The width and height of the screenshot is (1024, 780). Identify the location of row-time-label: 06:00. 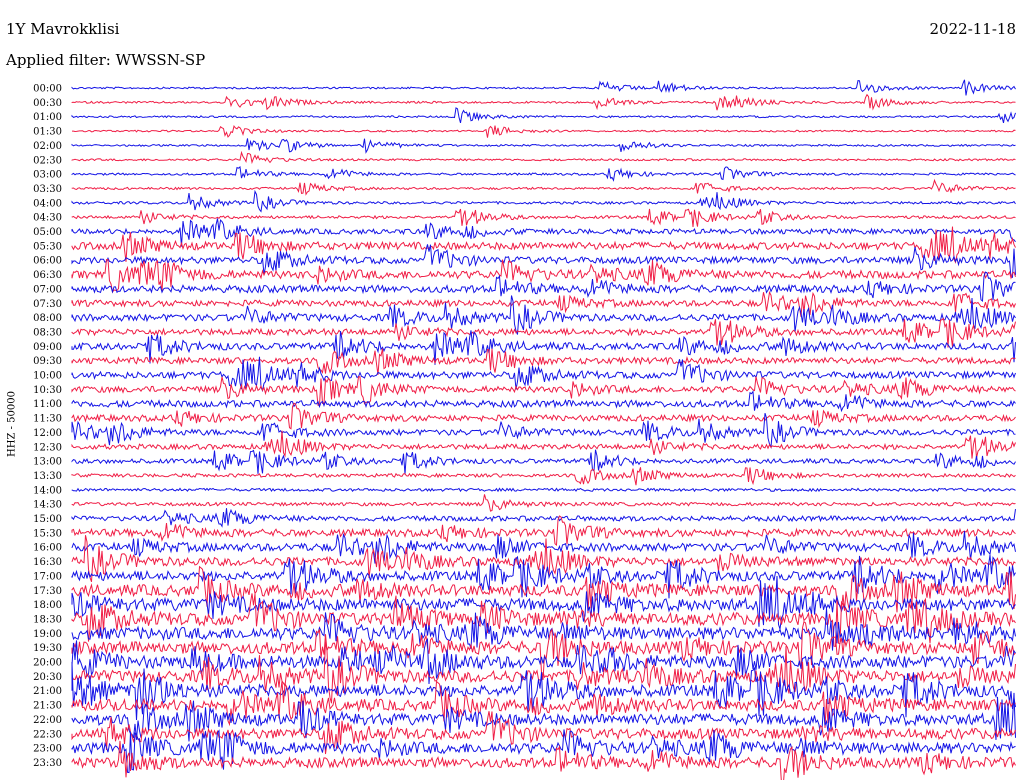
(47, 261).